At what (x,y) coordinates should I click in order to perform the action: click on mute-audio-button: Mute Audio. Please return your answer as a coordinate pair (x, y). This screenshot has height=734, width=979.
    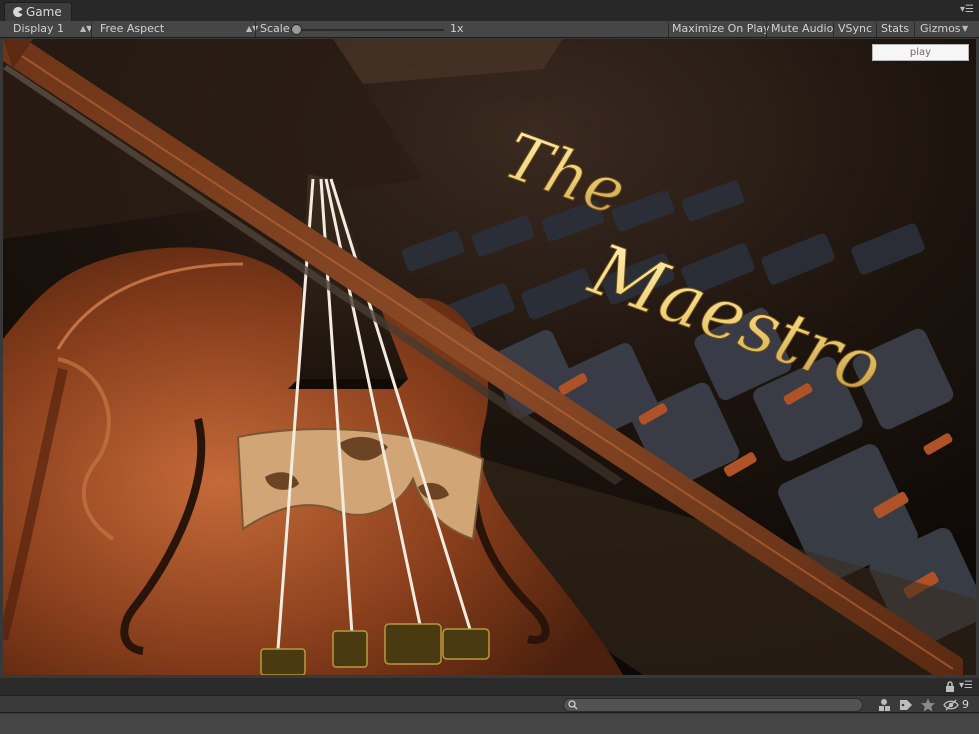
    Looking at the image, I should click on (802, 29).